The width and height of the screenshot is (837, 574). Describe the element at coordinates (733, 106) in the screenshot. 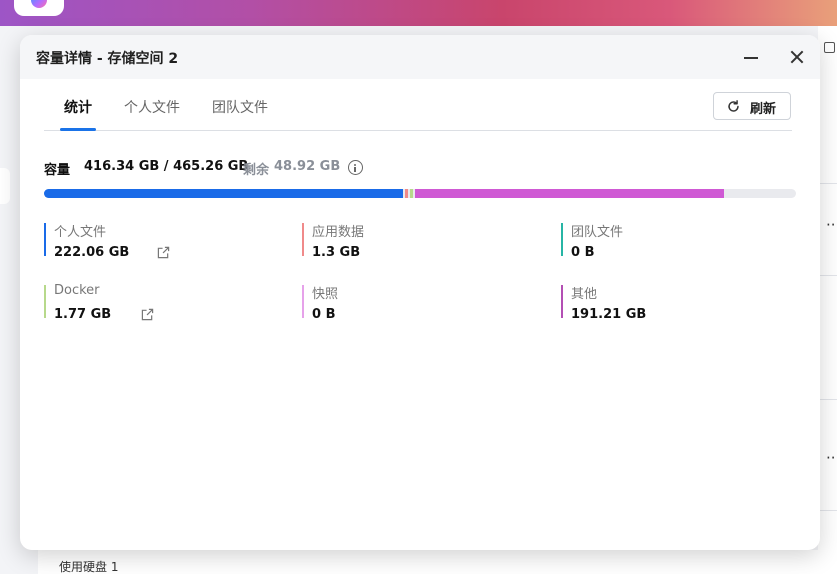

I see `refresh-icon` at that location.